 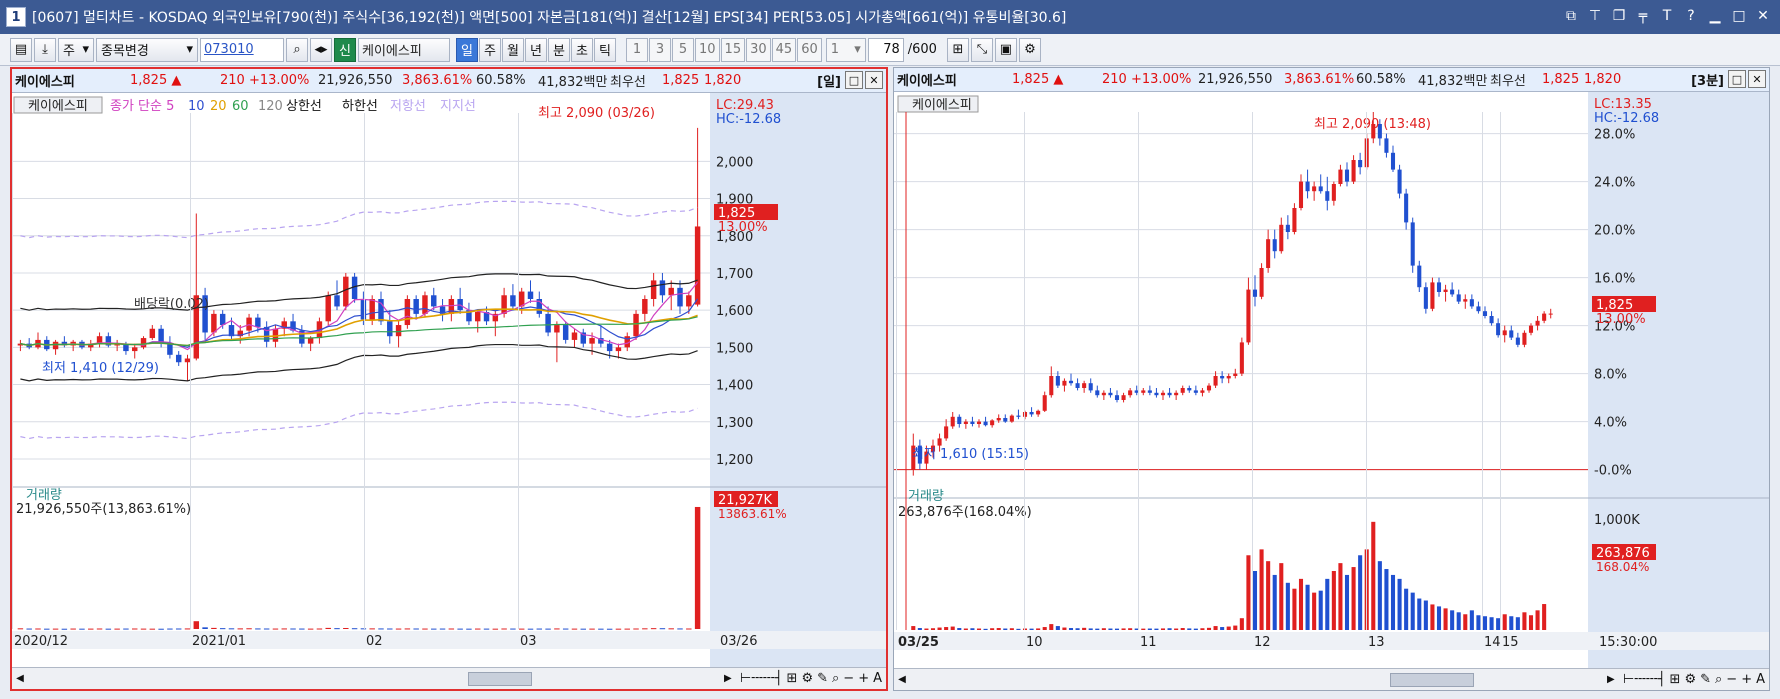 What do you see at coordinates (242, 49) in the screenshot?
I see `code-input: 073010` at bounding box center [242, 49].